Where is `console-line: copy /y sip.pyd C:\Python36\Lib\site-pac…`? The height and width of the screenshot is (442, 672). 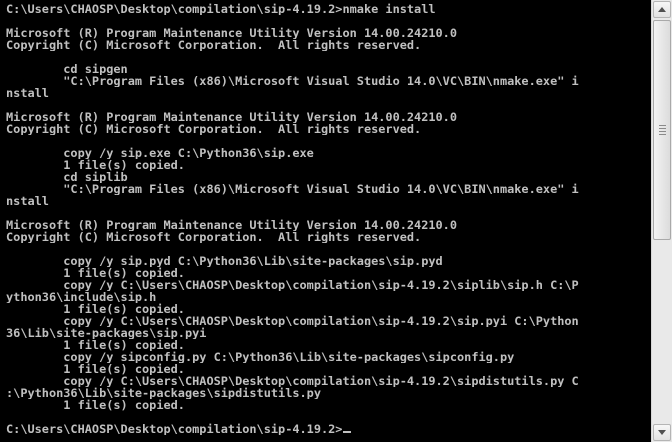
console-line: copy /y sip.pyd C:\Python36\Lib\site-pac… is located at coordinates (224, 261).